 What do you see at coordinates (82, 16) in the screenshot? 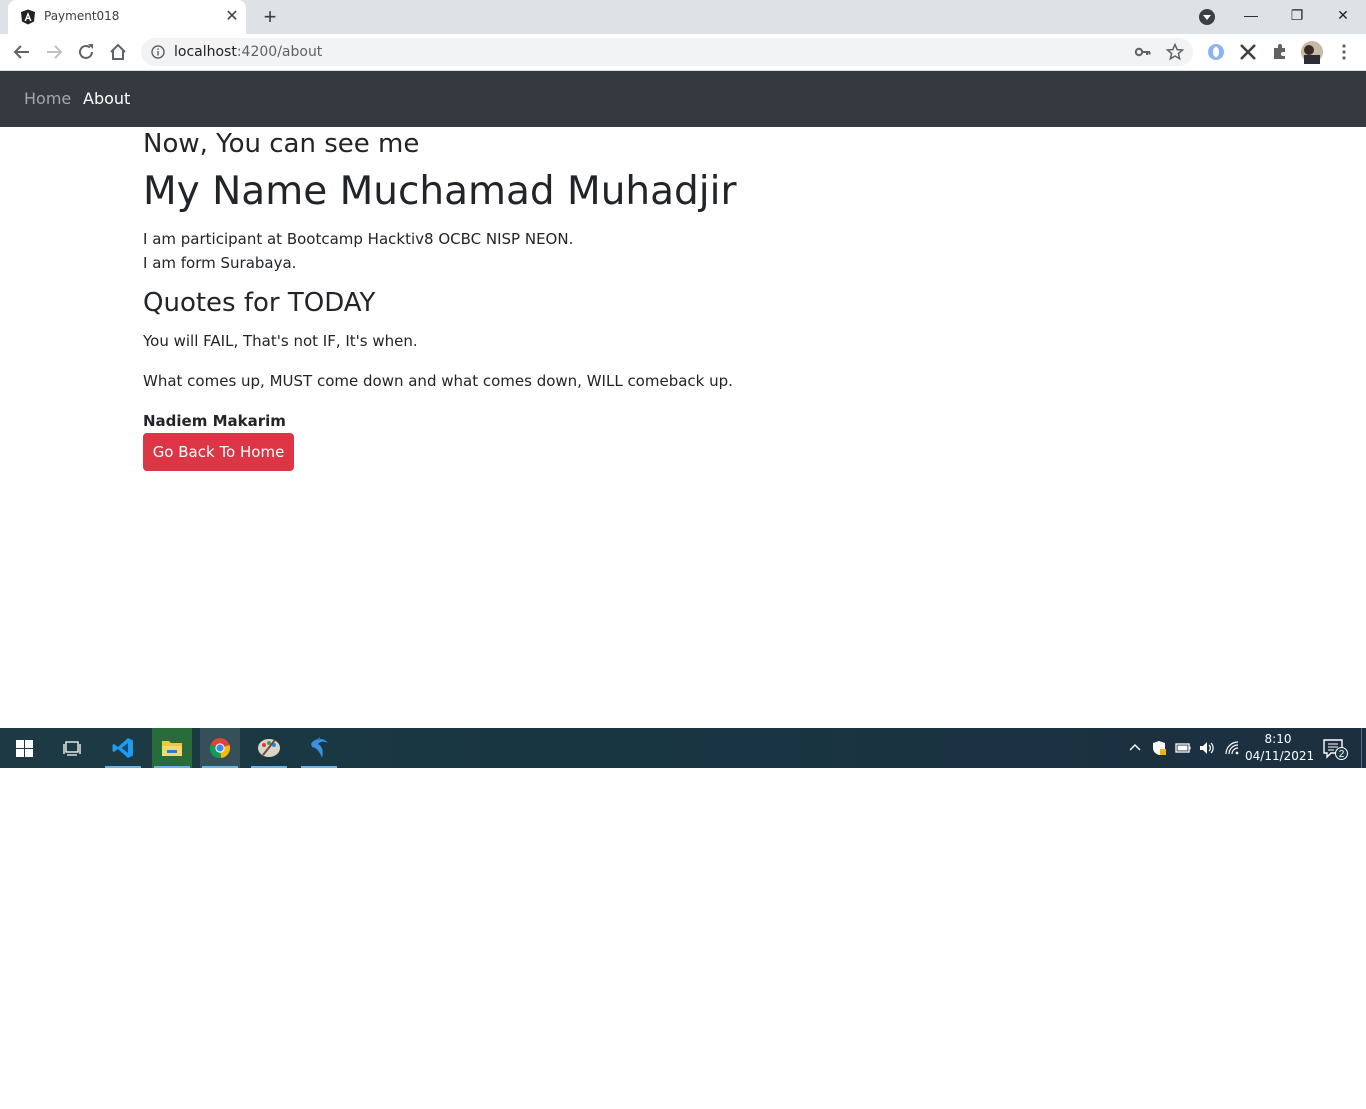
I see `tab-title: Payment018` at bounding box center [82, 16].